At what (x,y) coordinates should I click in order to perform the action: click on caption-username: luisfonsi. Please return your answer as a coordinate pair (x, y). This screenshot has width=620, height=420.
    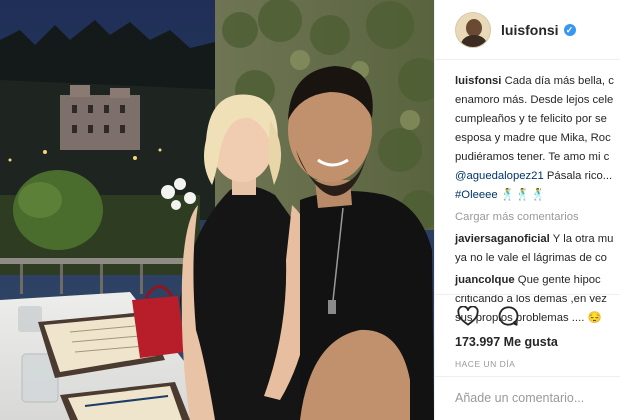
    Looking at the image, I should click on (478, 81).